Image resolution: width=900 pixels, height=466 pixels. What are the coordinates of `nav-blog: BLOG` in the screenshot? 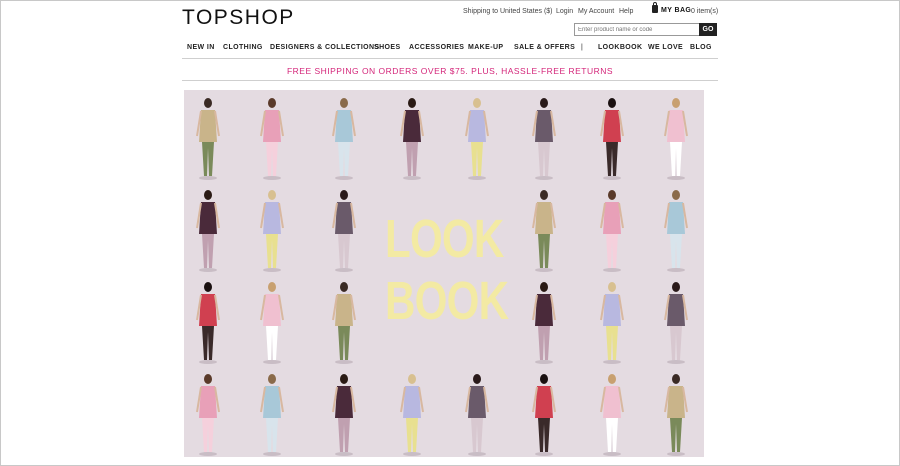 It's located at (701, 47).